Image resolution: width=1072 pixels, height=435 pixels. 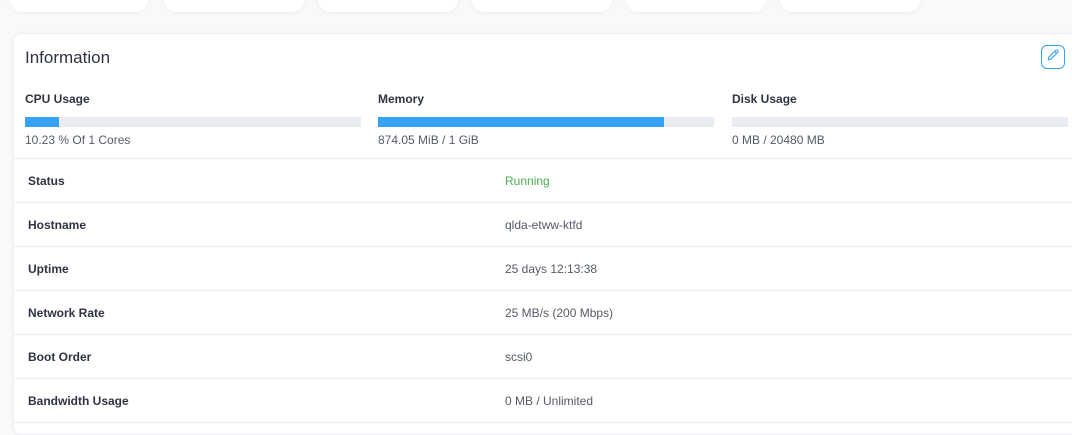 I want to click on edit-button, so click(x=1053, y=57).